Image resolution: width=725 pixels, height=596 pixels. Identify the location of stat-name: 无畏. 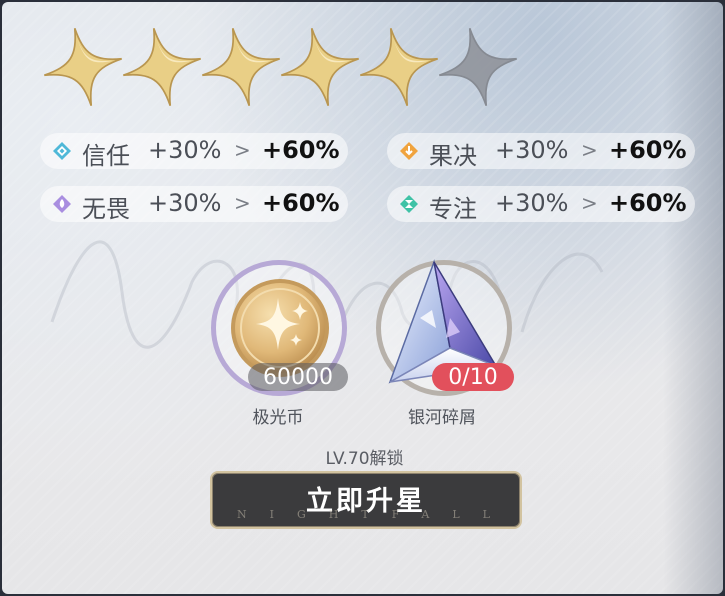
(106, 209).